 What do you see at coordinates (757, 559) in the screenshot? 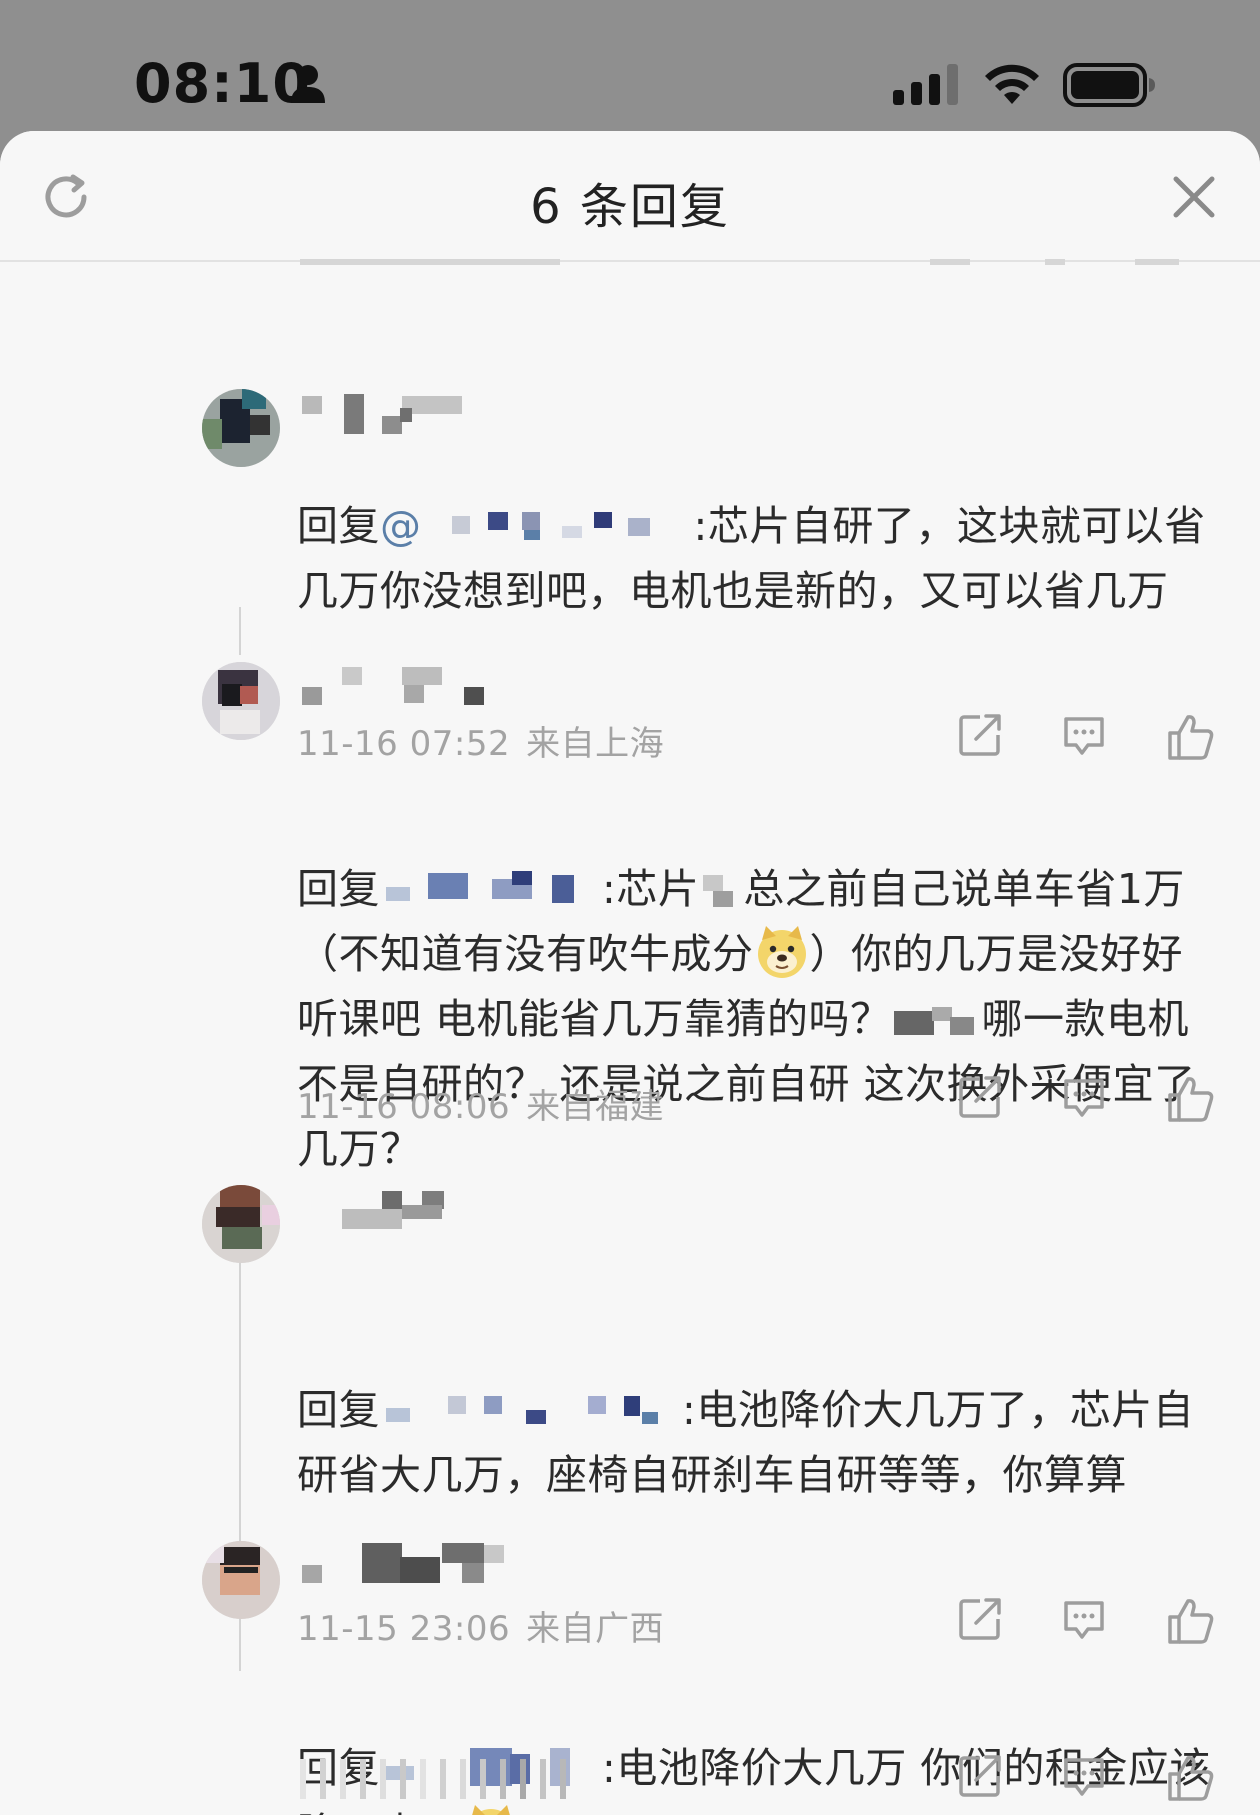
I see `reply-text: 回复@ :芯片自研了，这块就可以省几万你没想到吧，电机也是新的，又可以省几万` at bounding box center [757, 559].